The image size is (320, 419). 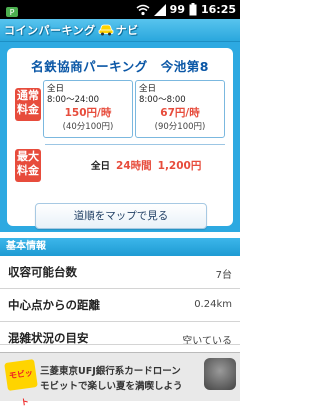 I want to click on ad-text-line1: 三菱東京UFJ銀行系カードローン, so click(x=110, y=371).